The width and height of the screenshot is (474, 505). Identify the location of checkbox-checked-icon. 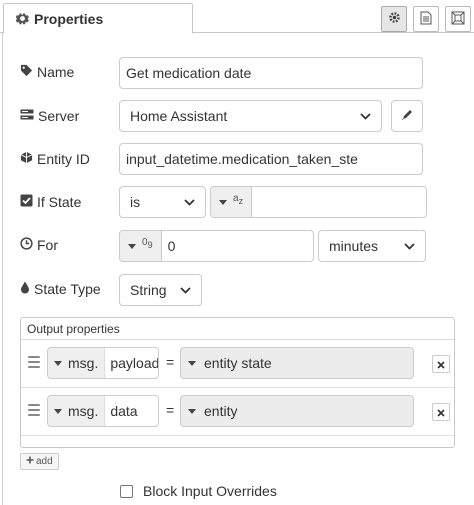
(26, 202).